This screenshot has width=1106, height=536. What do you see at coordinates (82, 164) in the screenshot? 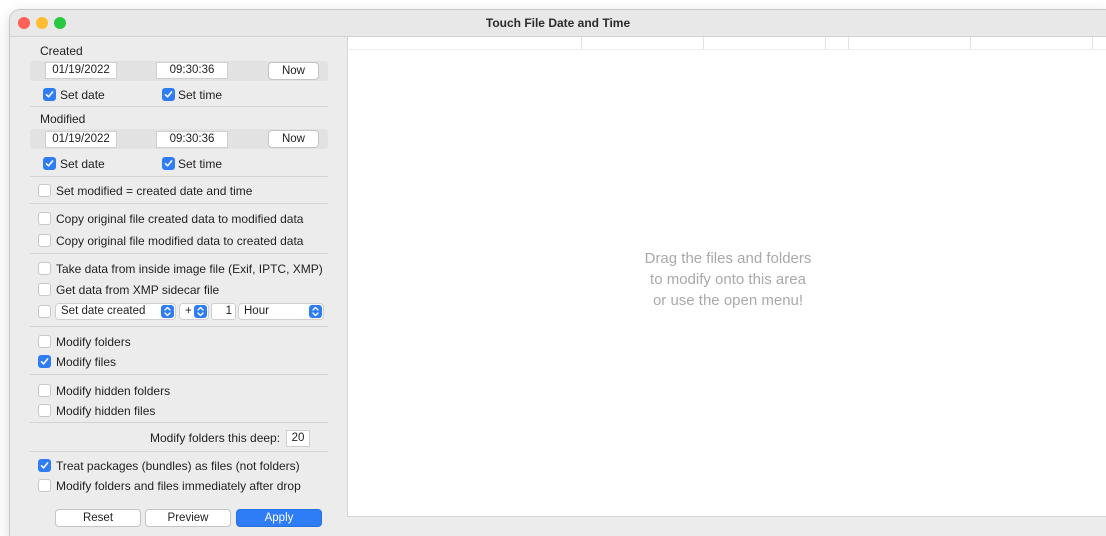
I see `modified-set-date-label: Set date` at bounding box center [82, 164].